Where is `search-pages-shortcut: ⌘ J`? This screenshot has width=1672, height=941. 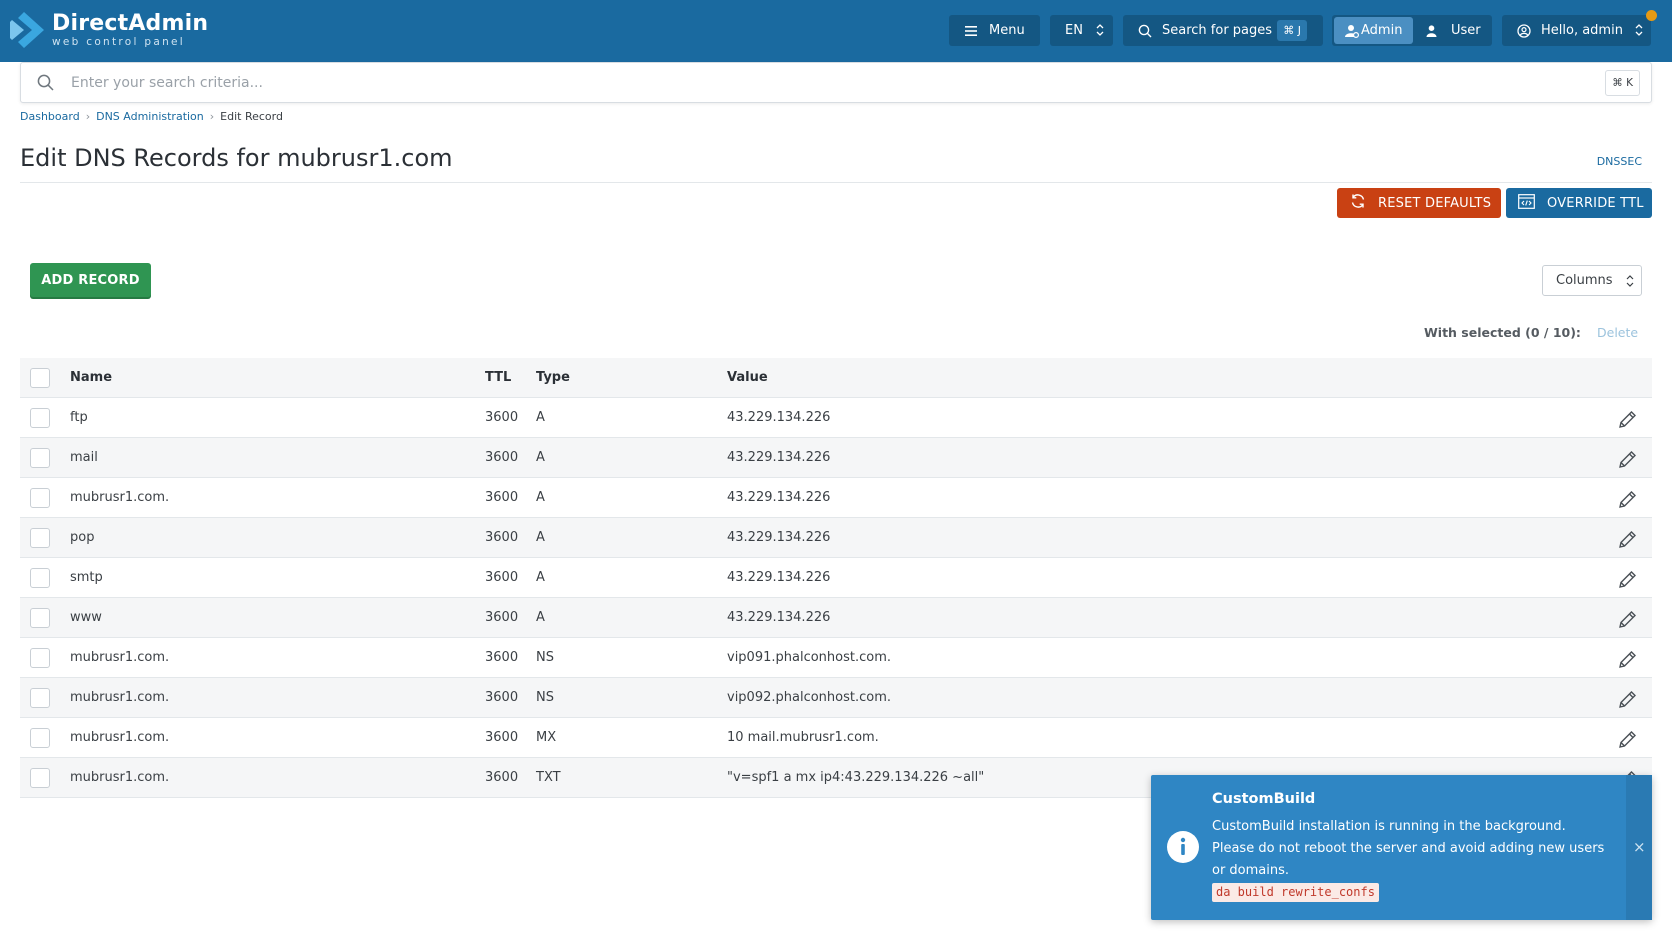
search-pages-shortcut: ⌘ J is located at coordinates (1292, 30).